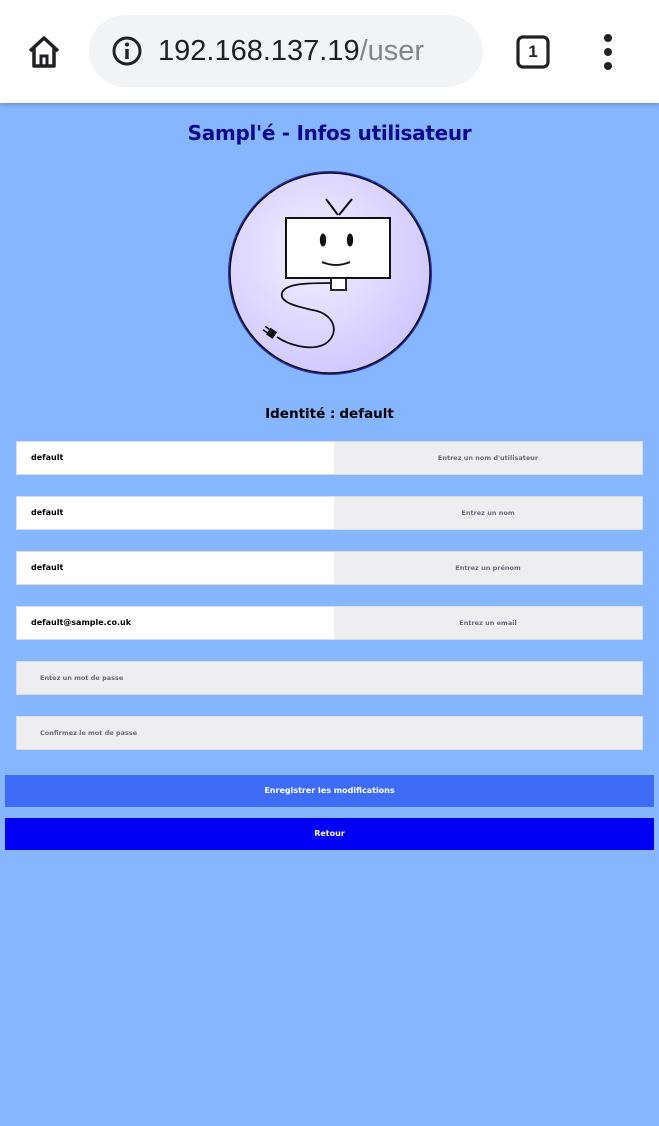  I want to click on password-placeholder: Entez un mot de passe, so click(82, 678).